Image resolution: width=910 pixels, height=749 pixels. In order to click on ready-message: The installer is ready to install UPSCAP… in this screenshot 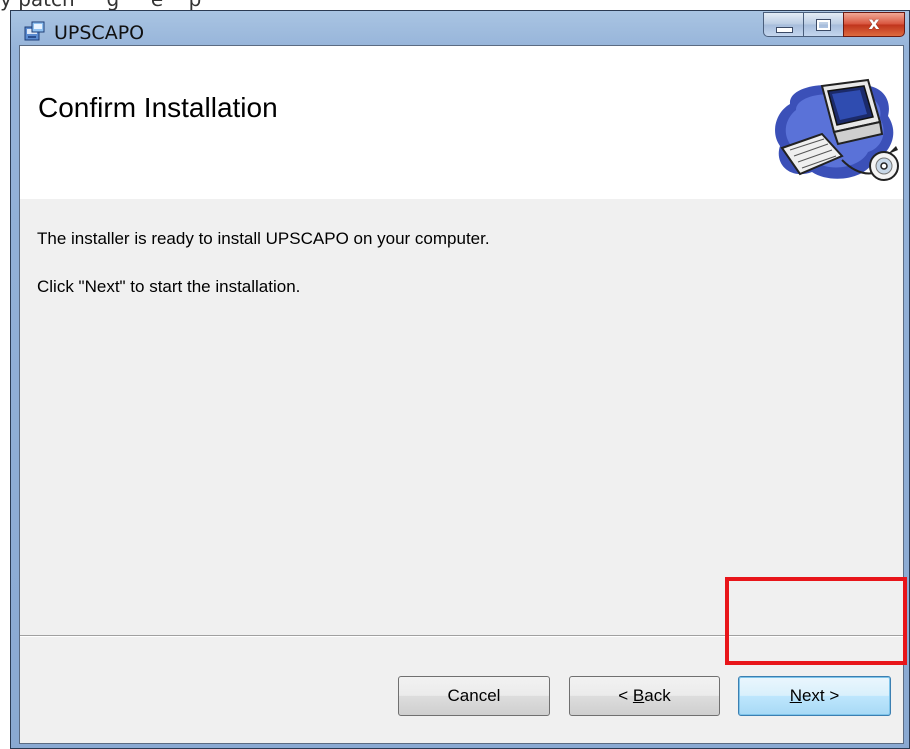, I will do `click(263, 238)`.